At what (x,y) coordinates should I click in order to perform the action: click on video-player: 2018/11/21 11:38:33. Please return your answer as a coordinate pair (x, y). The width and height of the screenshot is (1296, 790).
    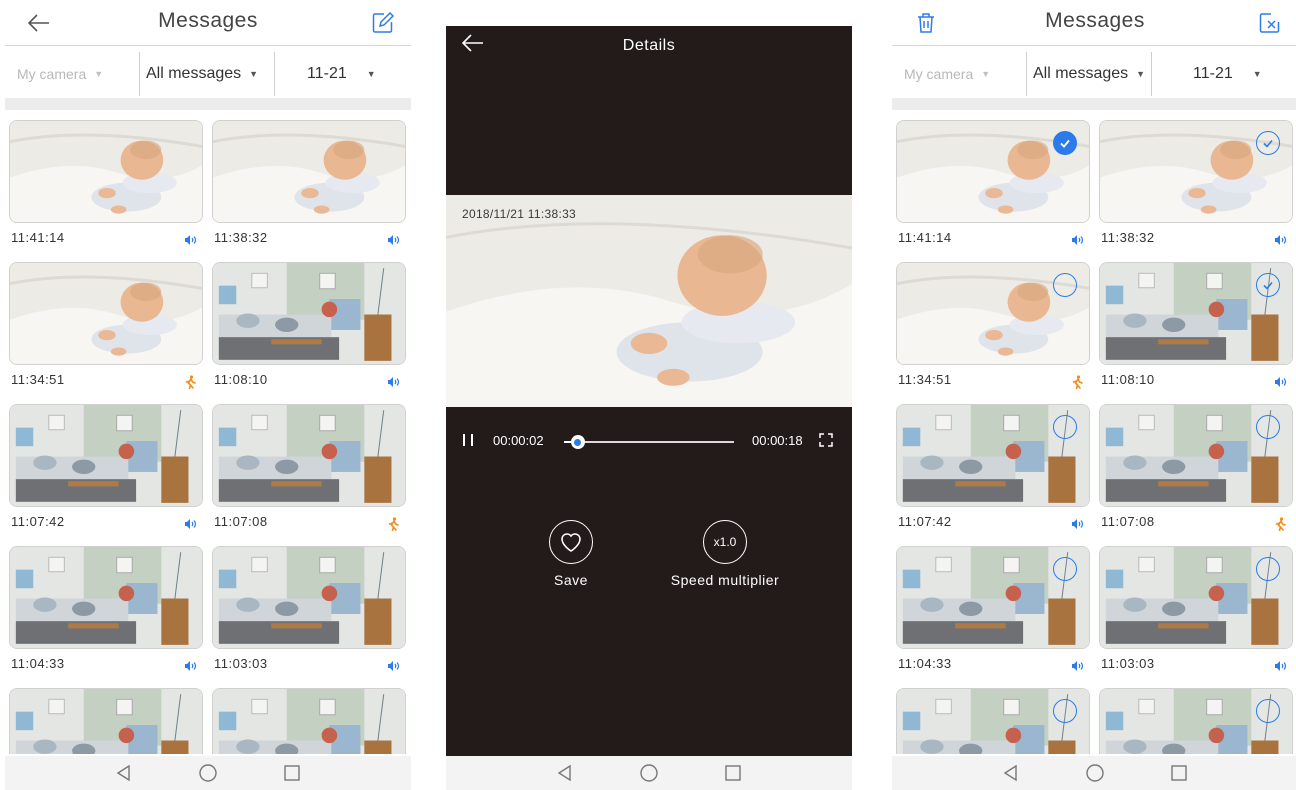
    Looking at the image, I should click on (649, 301).